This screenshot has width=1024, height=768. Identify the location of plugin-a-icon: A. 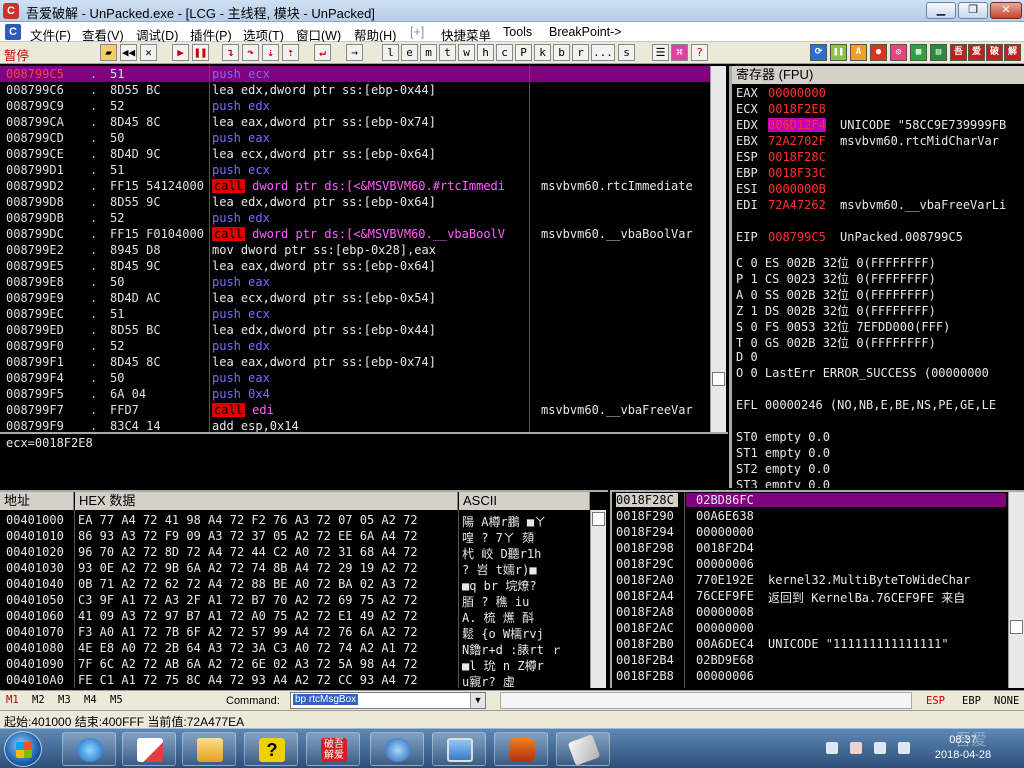
(858, 52).